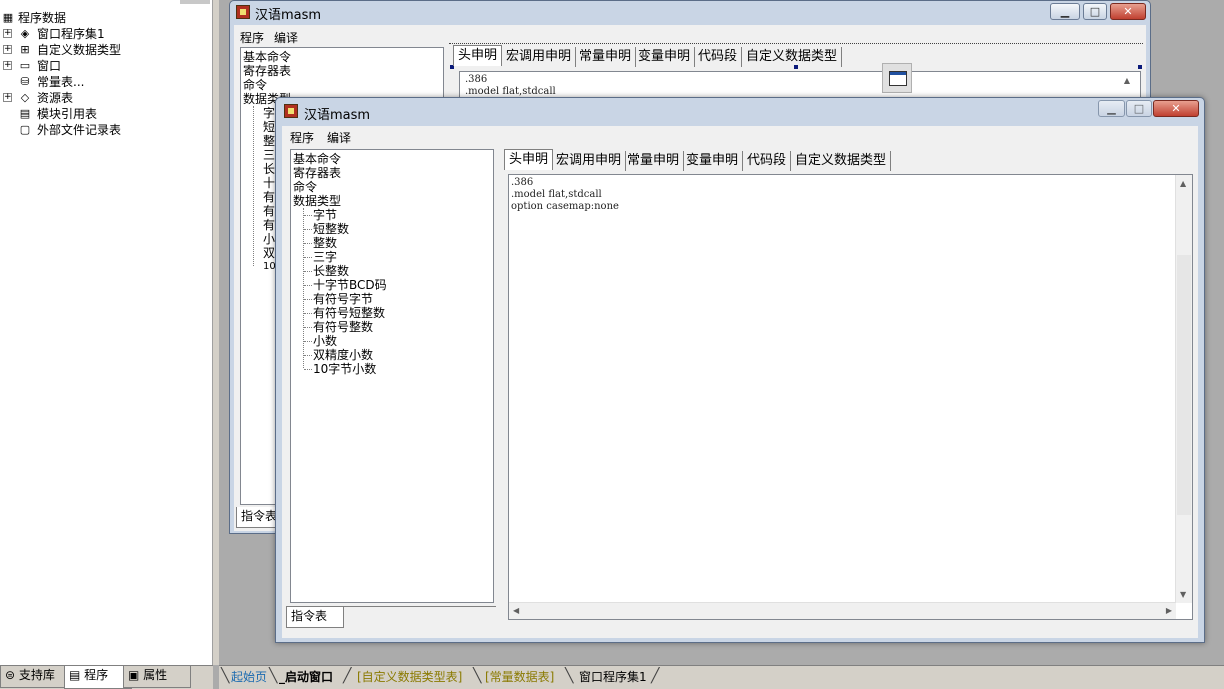 This screenshot has width=1224, height=689. Describe the element at coordinates (243, 12) in the screenshot. I see `app-icon` at that location.